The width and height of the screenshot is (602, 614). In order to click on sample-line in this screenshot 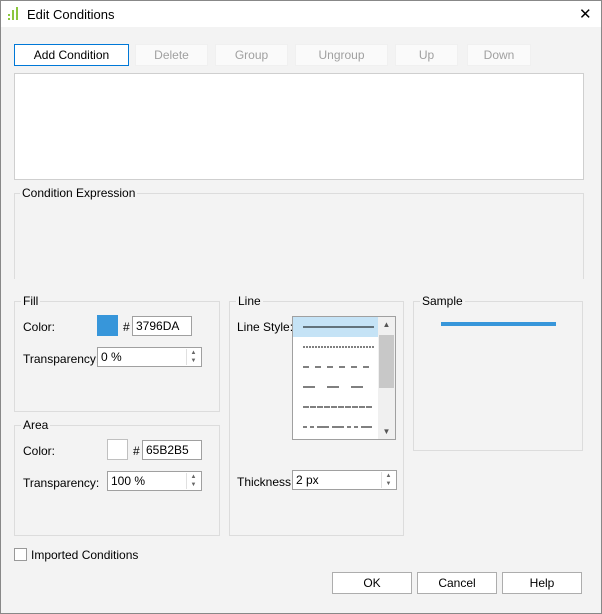, I will do `click(498, 324)`.